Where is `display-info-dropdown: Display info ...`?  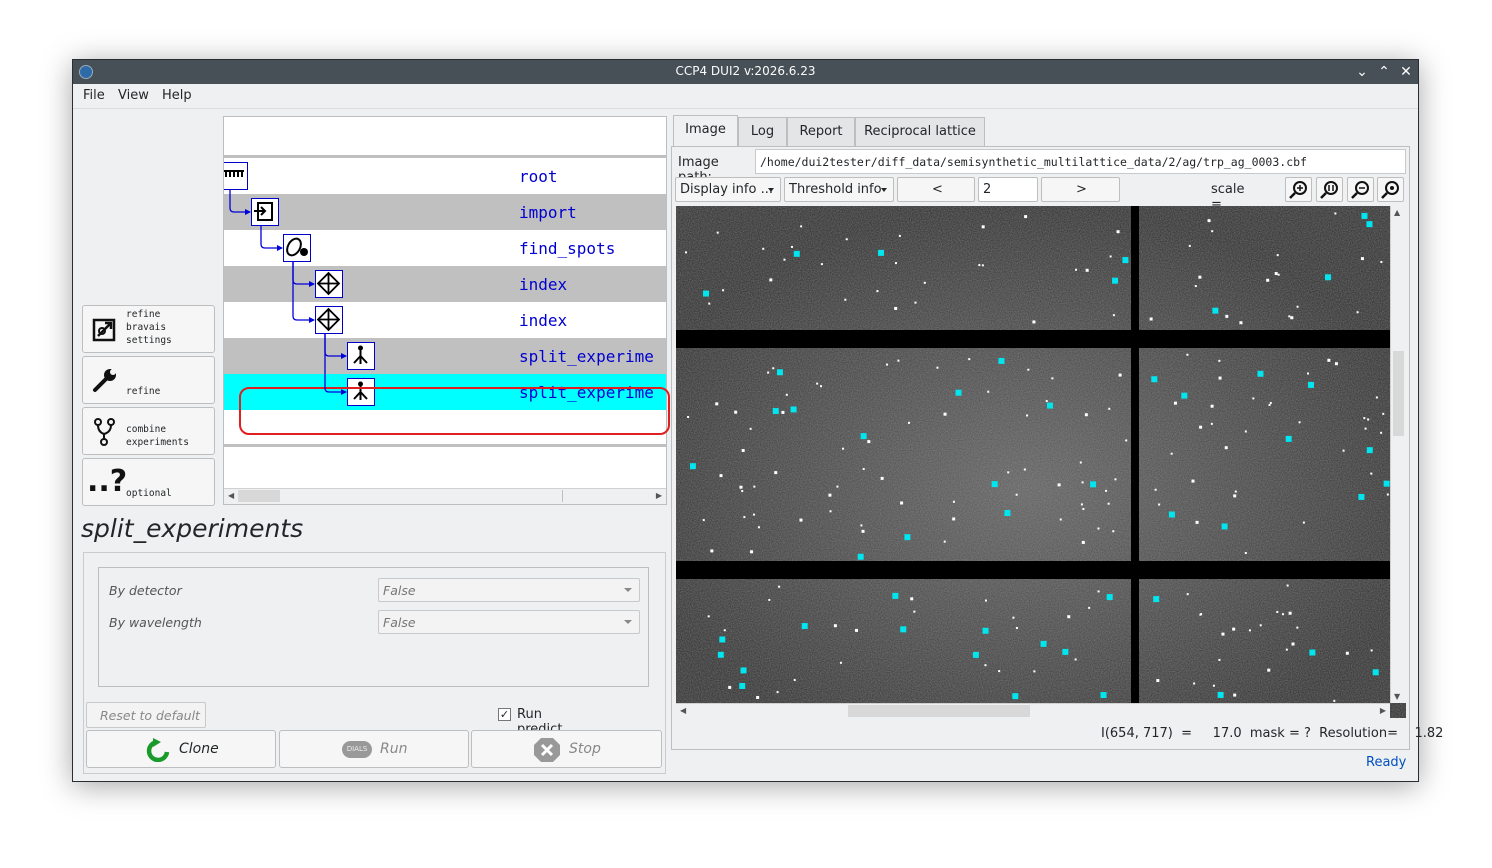 display-info-dropdown: Display info ... is located at coordinates (728, 189).